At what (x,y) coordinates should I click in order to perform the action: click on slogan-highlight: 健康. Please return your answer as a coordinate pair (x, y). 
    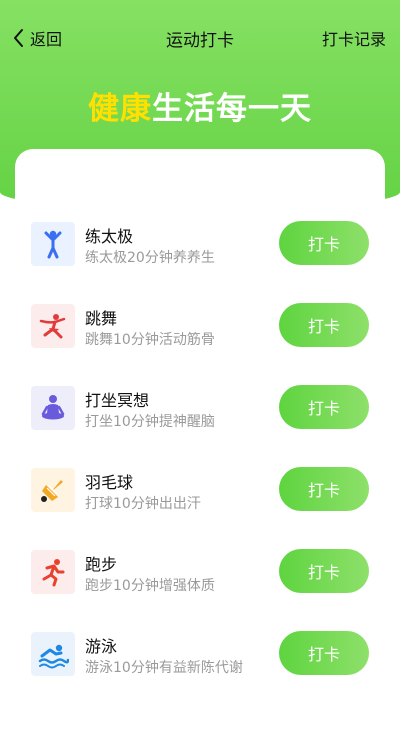
    Looking at the image, I should click on (120, 109).